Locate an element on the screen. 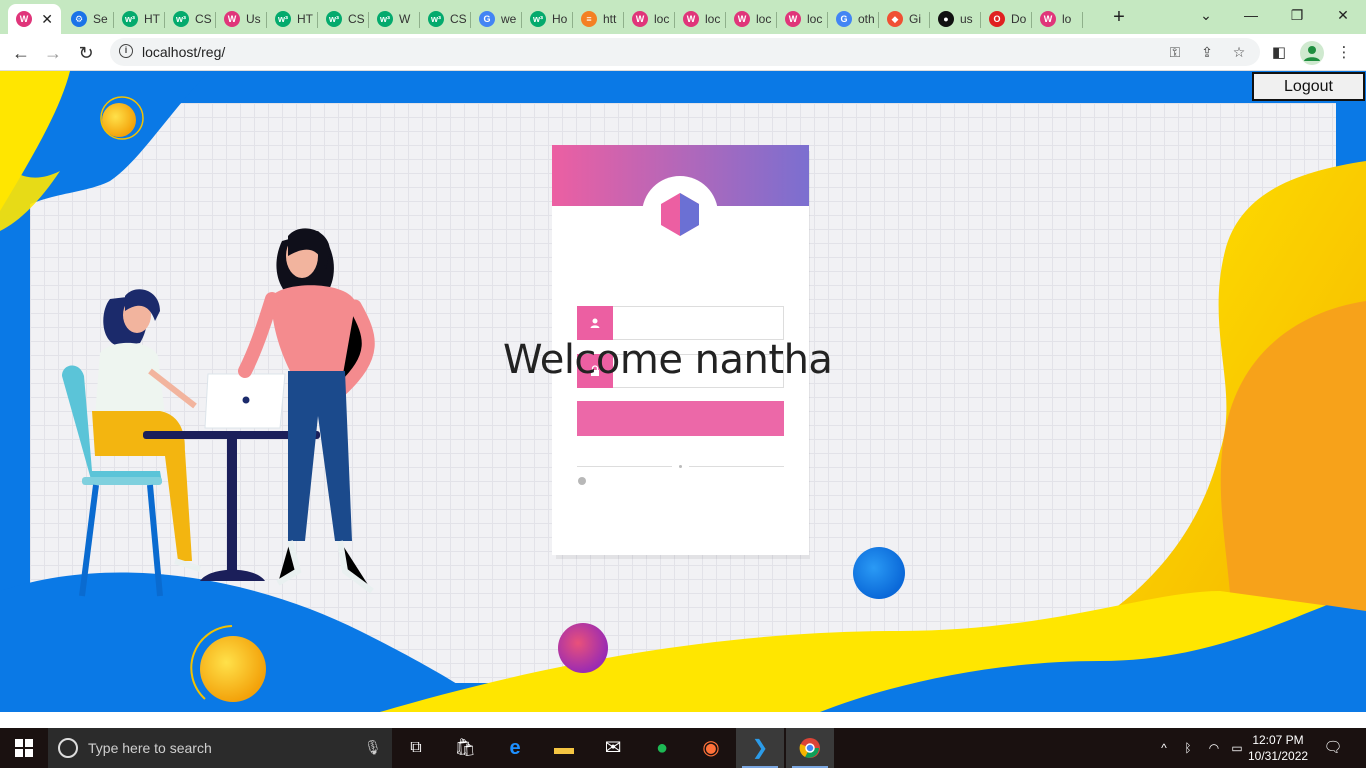 This screenshot has height=773, width=1366. mail-icon: ✉ is located at coordinates (613, 748).